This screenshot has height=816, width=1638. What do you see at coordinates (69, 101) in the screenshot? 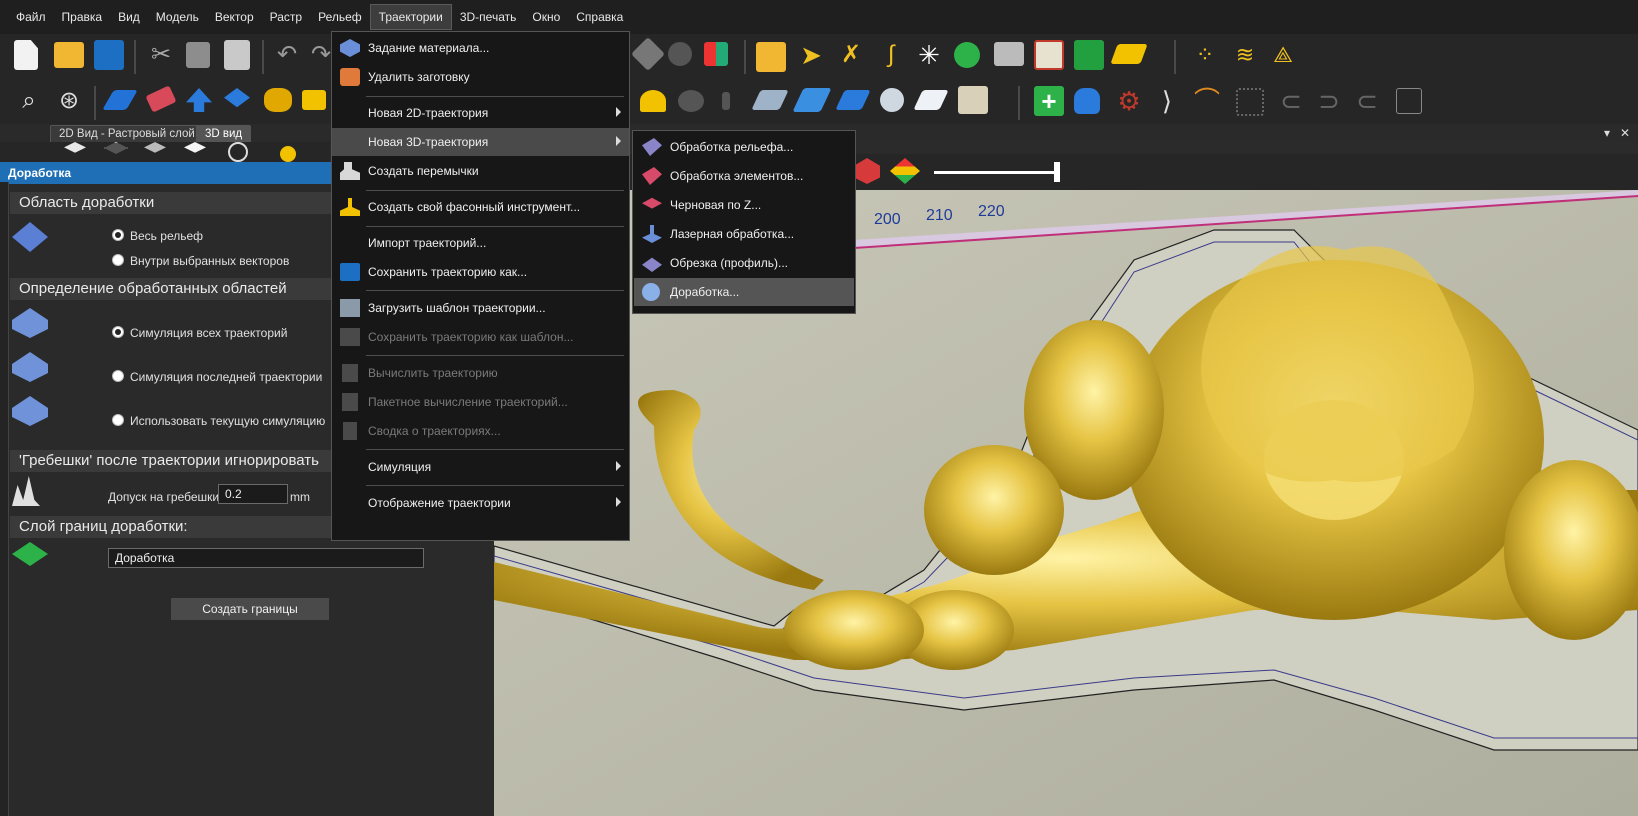
I see `orbit-icon: ⊛` at bounding box center [69, 101].